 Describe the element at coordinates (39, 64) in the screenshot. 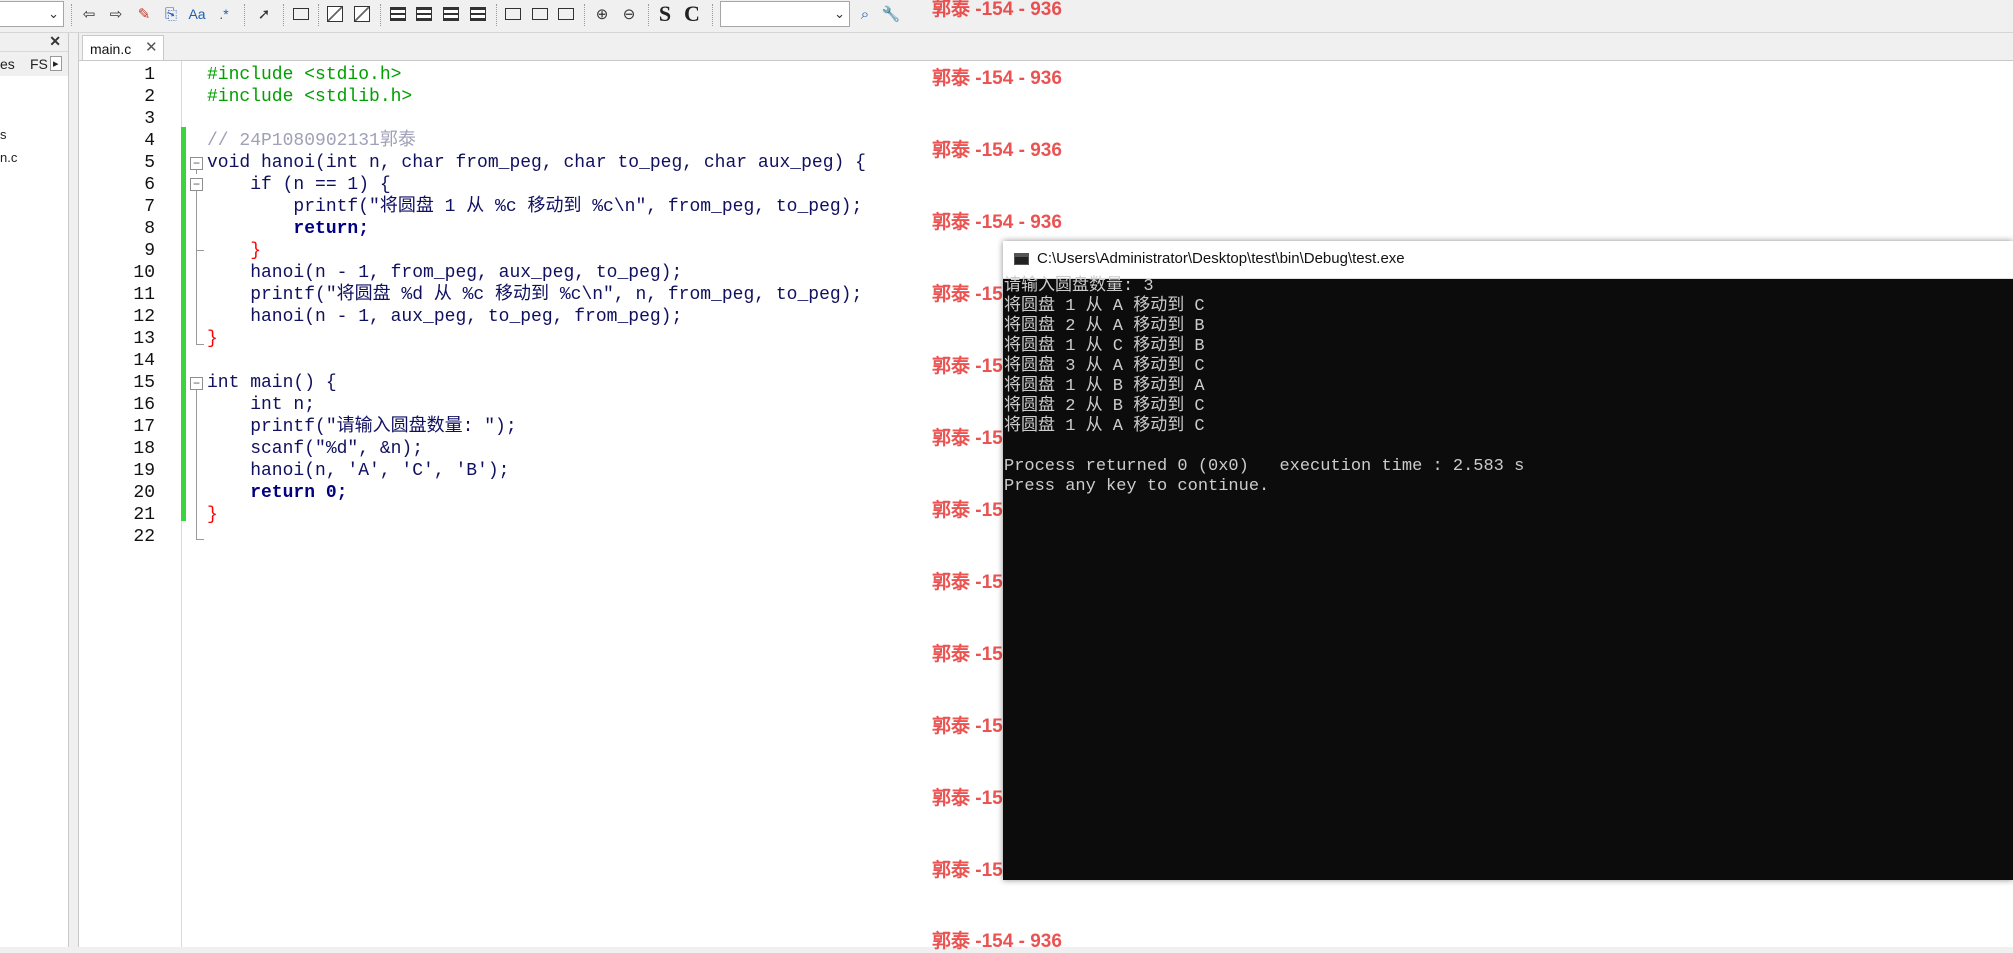

I see `tab-fsymbols: FS` at that location.